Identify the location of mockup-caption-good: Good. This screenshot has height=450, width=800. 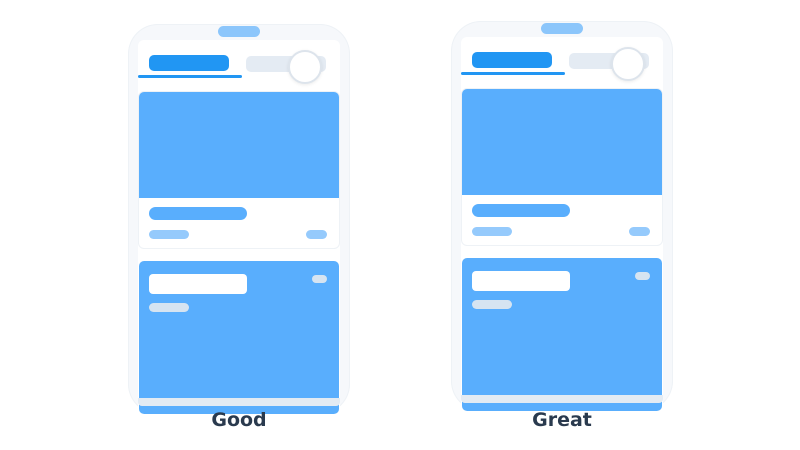
(239, 420).